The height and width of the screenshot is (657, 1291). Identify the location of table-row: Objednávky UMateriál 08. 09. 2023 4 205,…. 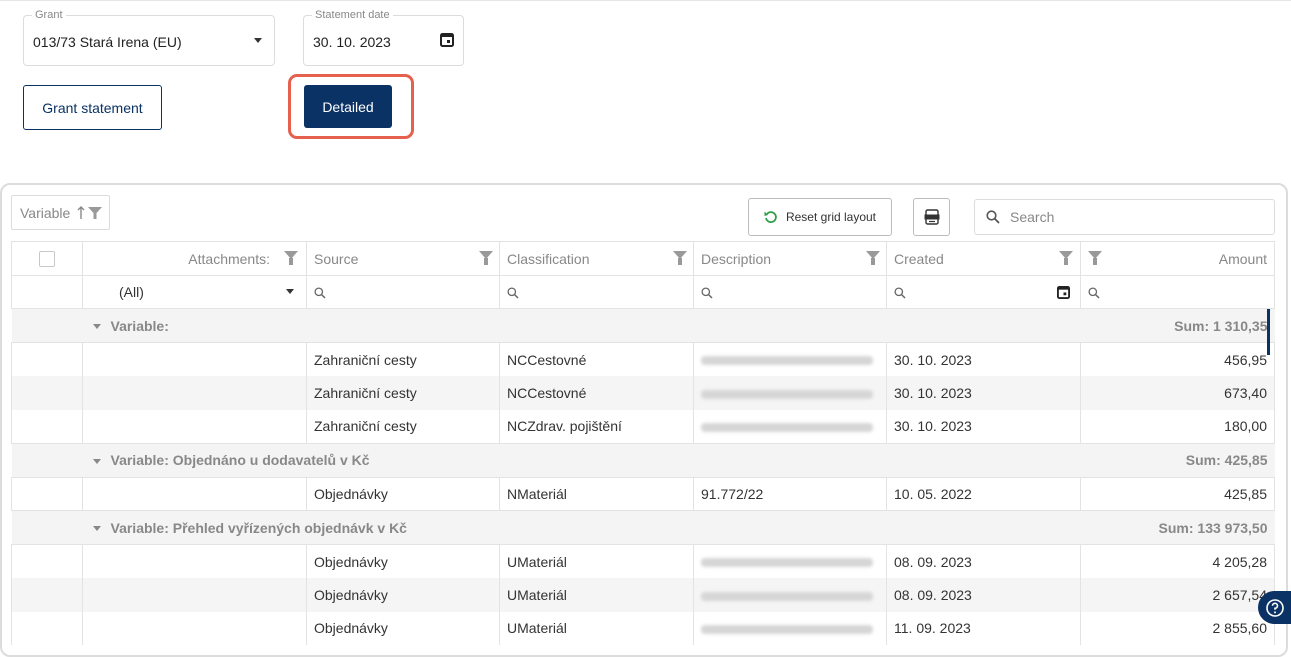
(643, 561).